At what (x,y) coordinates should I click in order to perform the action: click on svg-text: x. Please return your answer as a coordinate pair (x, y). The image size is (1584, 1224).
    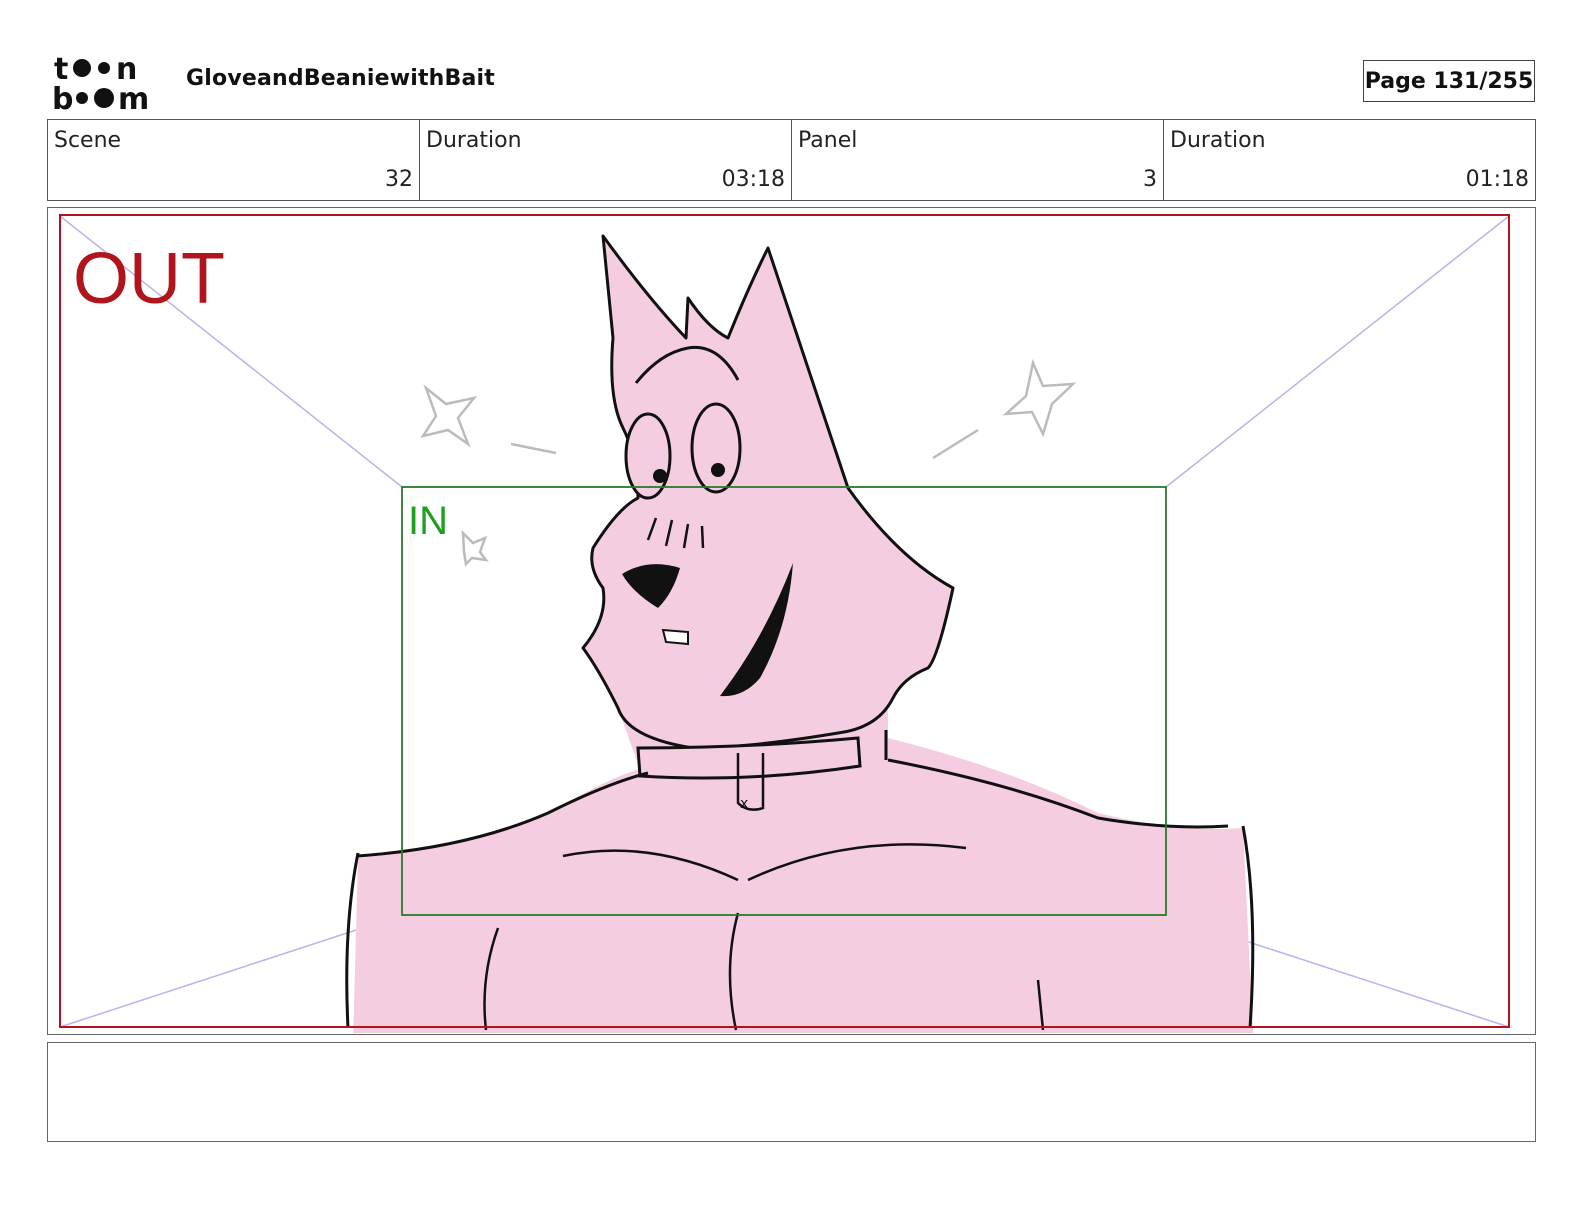
    Looking at the image, I should click on (744, 804).